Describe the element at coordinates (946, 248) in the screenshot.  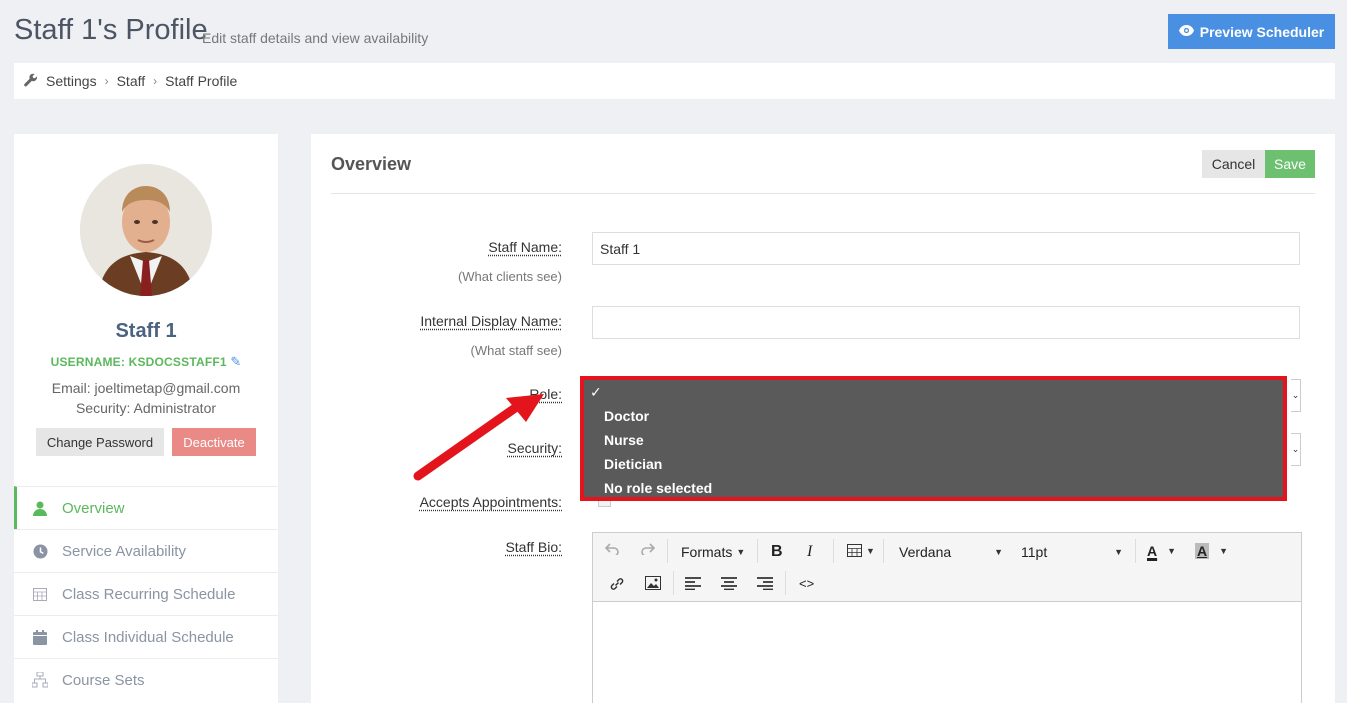
I see `staff-name-input` at that location.